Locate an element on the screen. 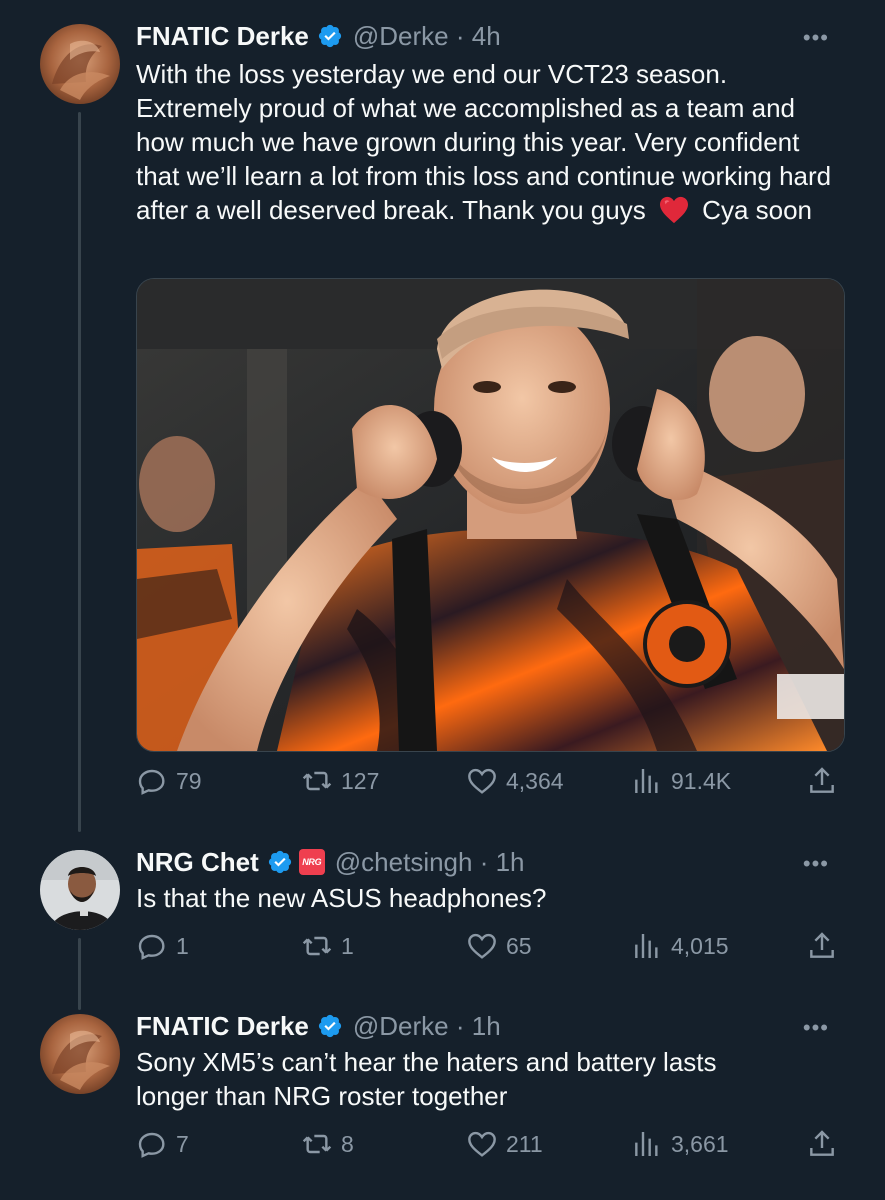  red-heart-emoji-icon is located at coordinates (673, 210).